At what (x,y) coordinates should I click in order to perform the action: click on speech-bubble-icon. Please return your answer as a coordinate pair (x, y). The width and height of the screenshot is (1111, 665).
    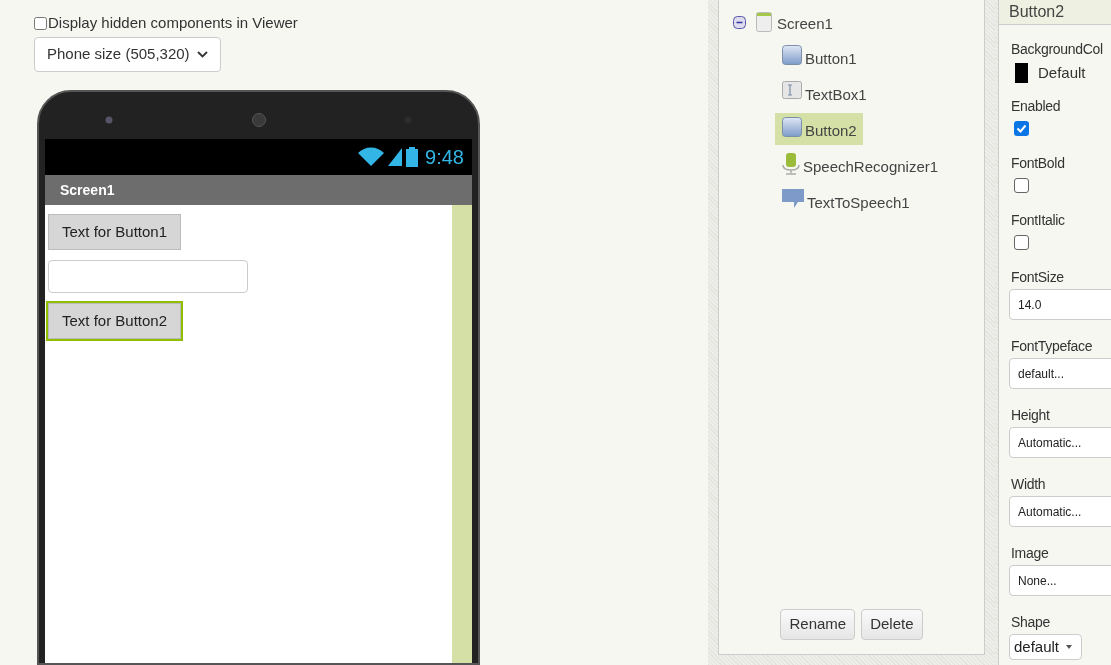
    Looking at the image, I should click on (793, 198).